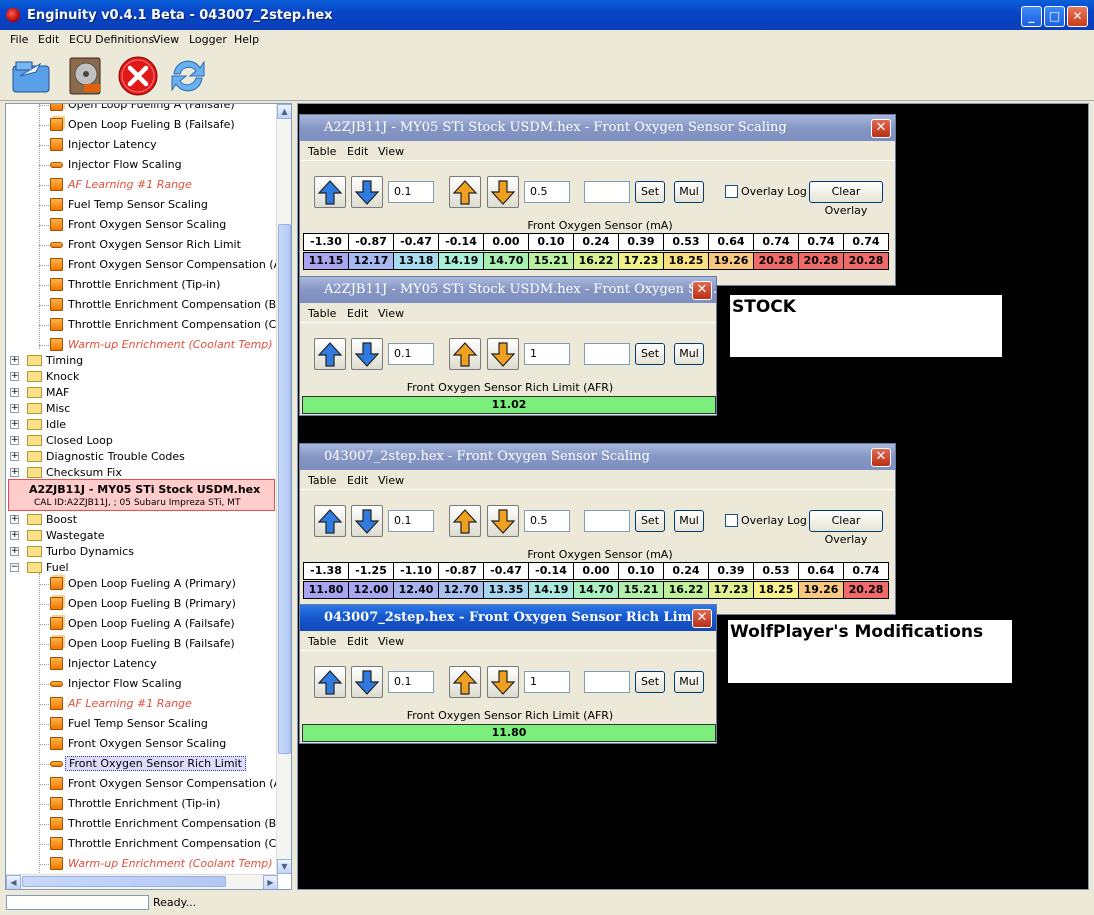 The image size is (1094, 915). What do you see at coordinates (411, 354) in the screenshot?
I see `fine-increment-field: 0.1` at bounding box center [411, 354].